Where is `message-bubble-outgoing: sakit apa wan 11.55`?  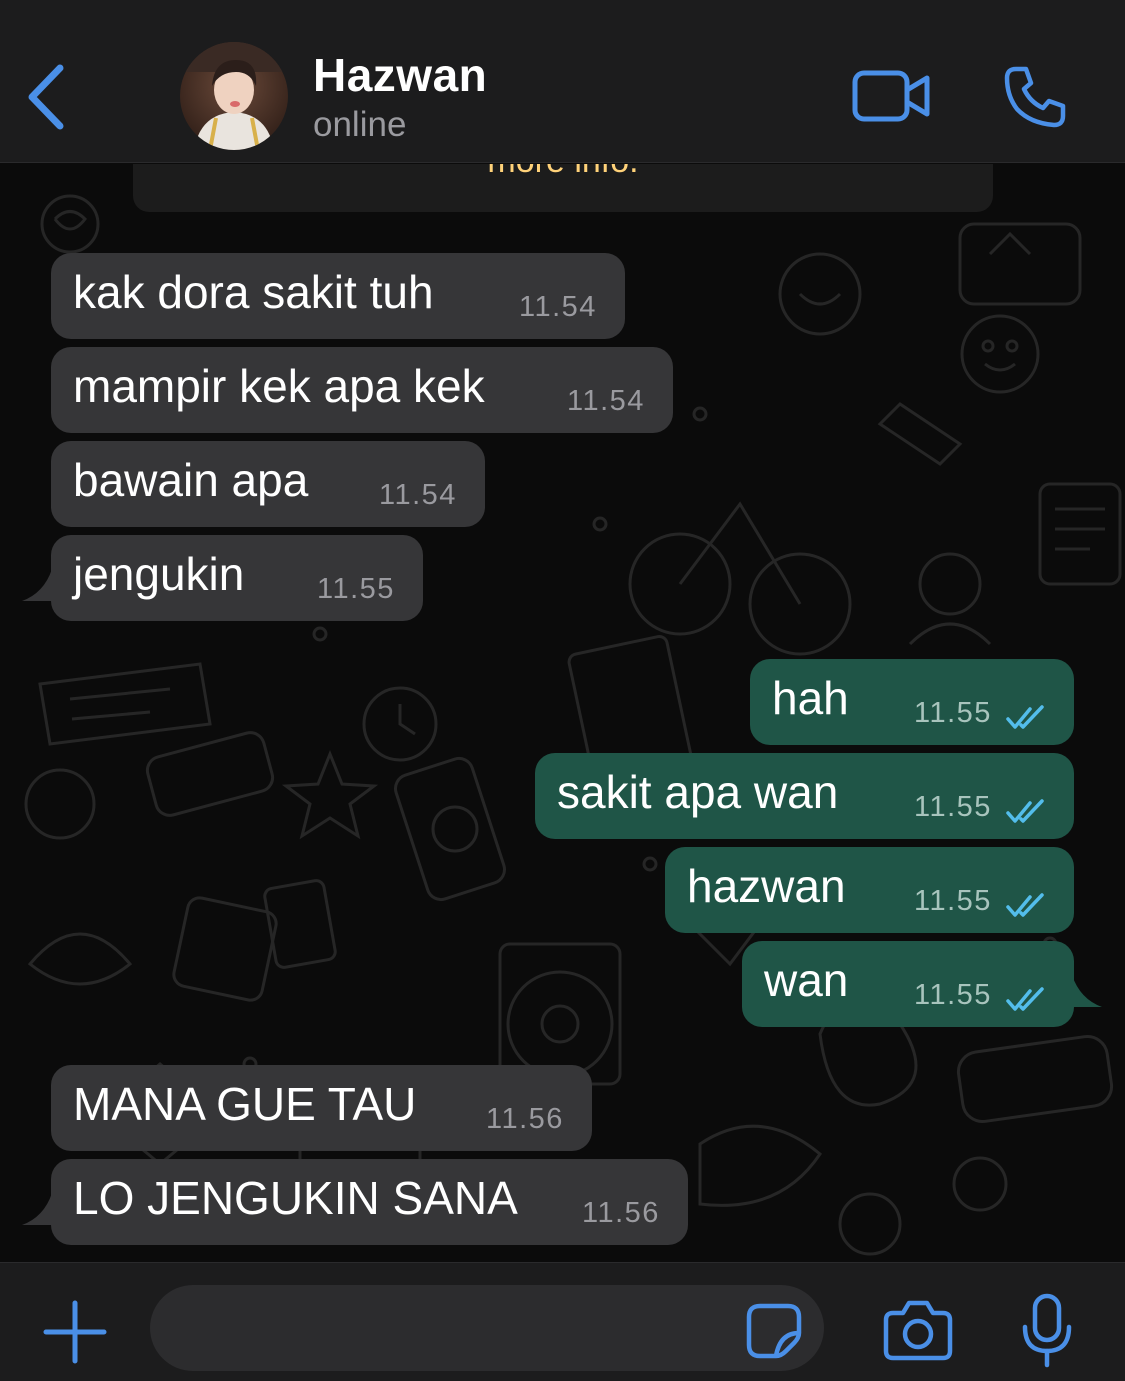 message-bubble-outgoing: sakit apa wan 11.55 is located at coordinates (804, 796).